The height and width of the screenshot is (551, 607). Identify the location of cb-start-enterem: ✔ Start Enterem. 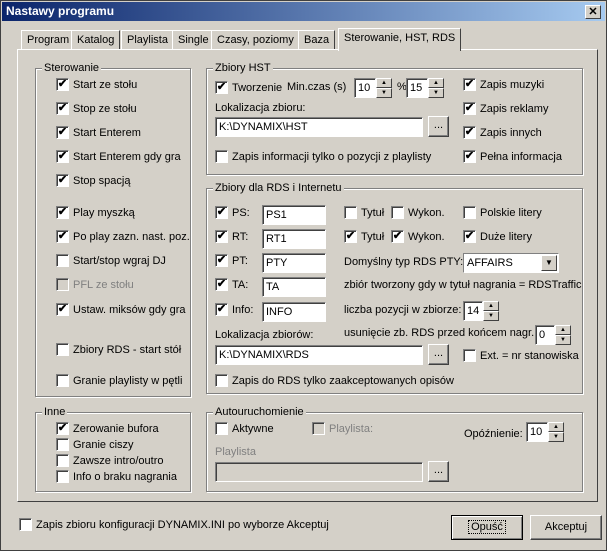
(98, 132).